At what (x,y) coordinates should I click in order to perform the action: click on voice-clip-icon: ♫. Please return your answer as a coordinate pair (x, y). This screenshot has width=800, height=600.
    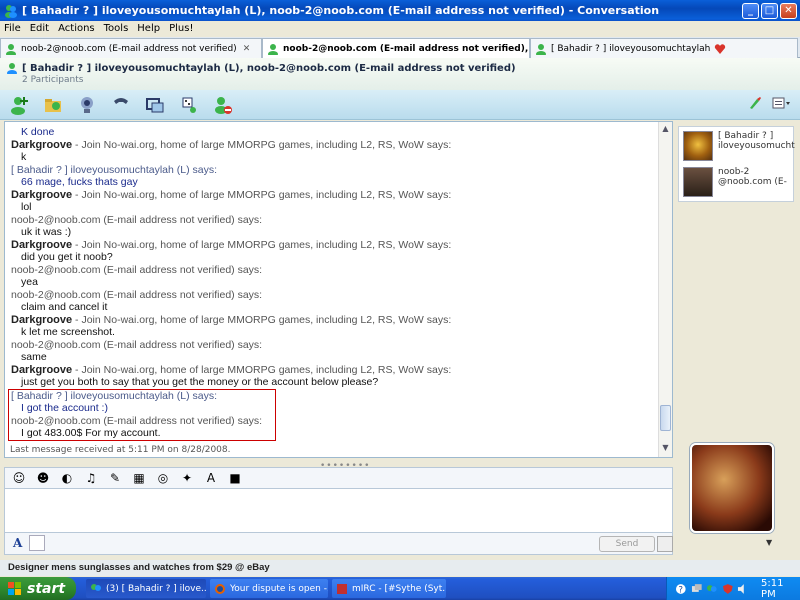
    Looking at the image, I should click on (91, 478).